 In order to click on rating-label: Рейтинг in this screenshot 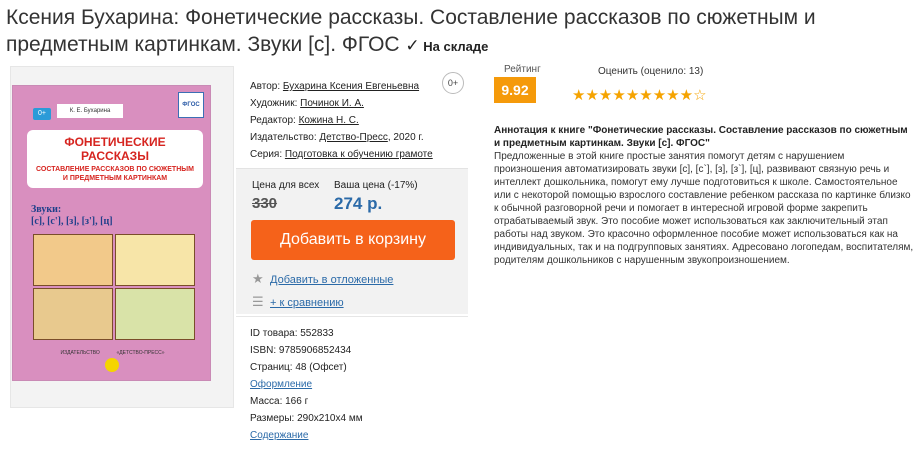, I will do `click(522, 69)`.